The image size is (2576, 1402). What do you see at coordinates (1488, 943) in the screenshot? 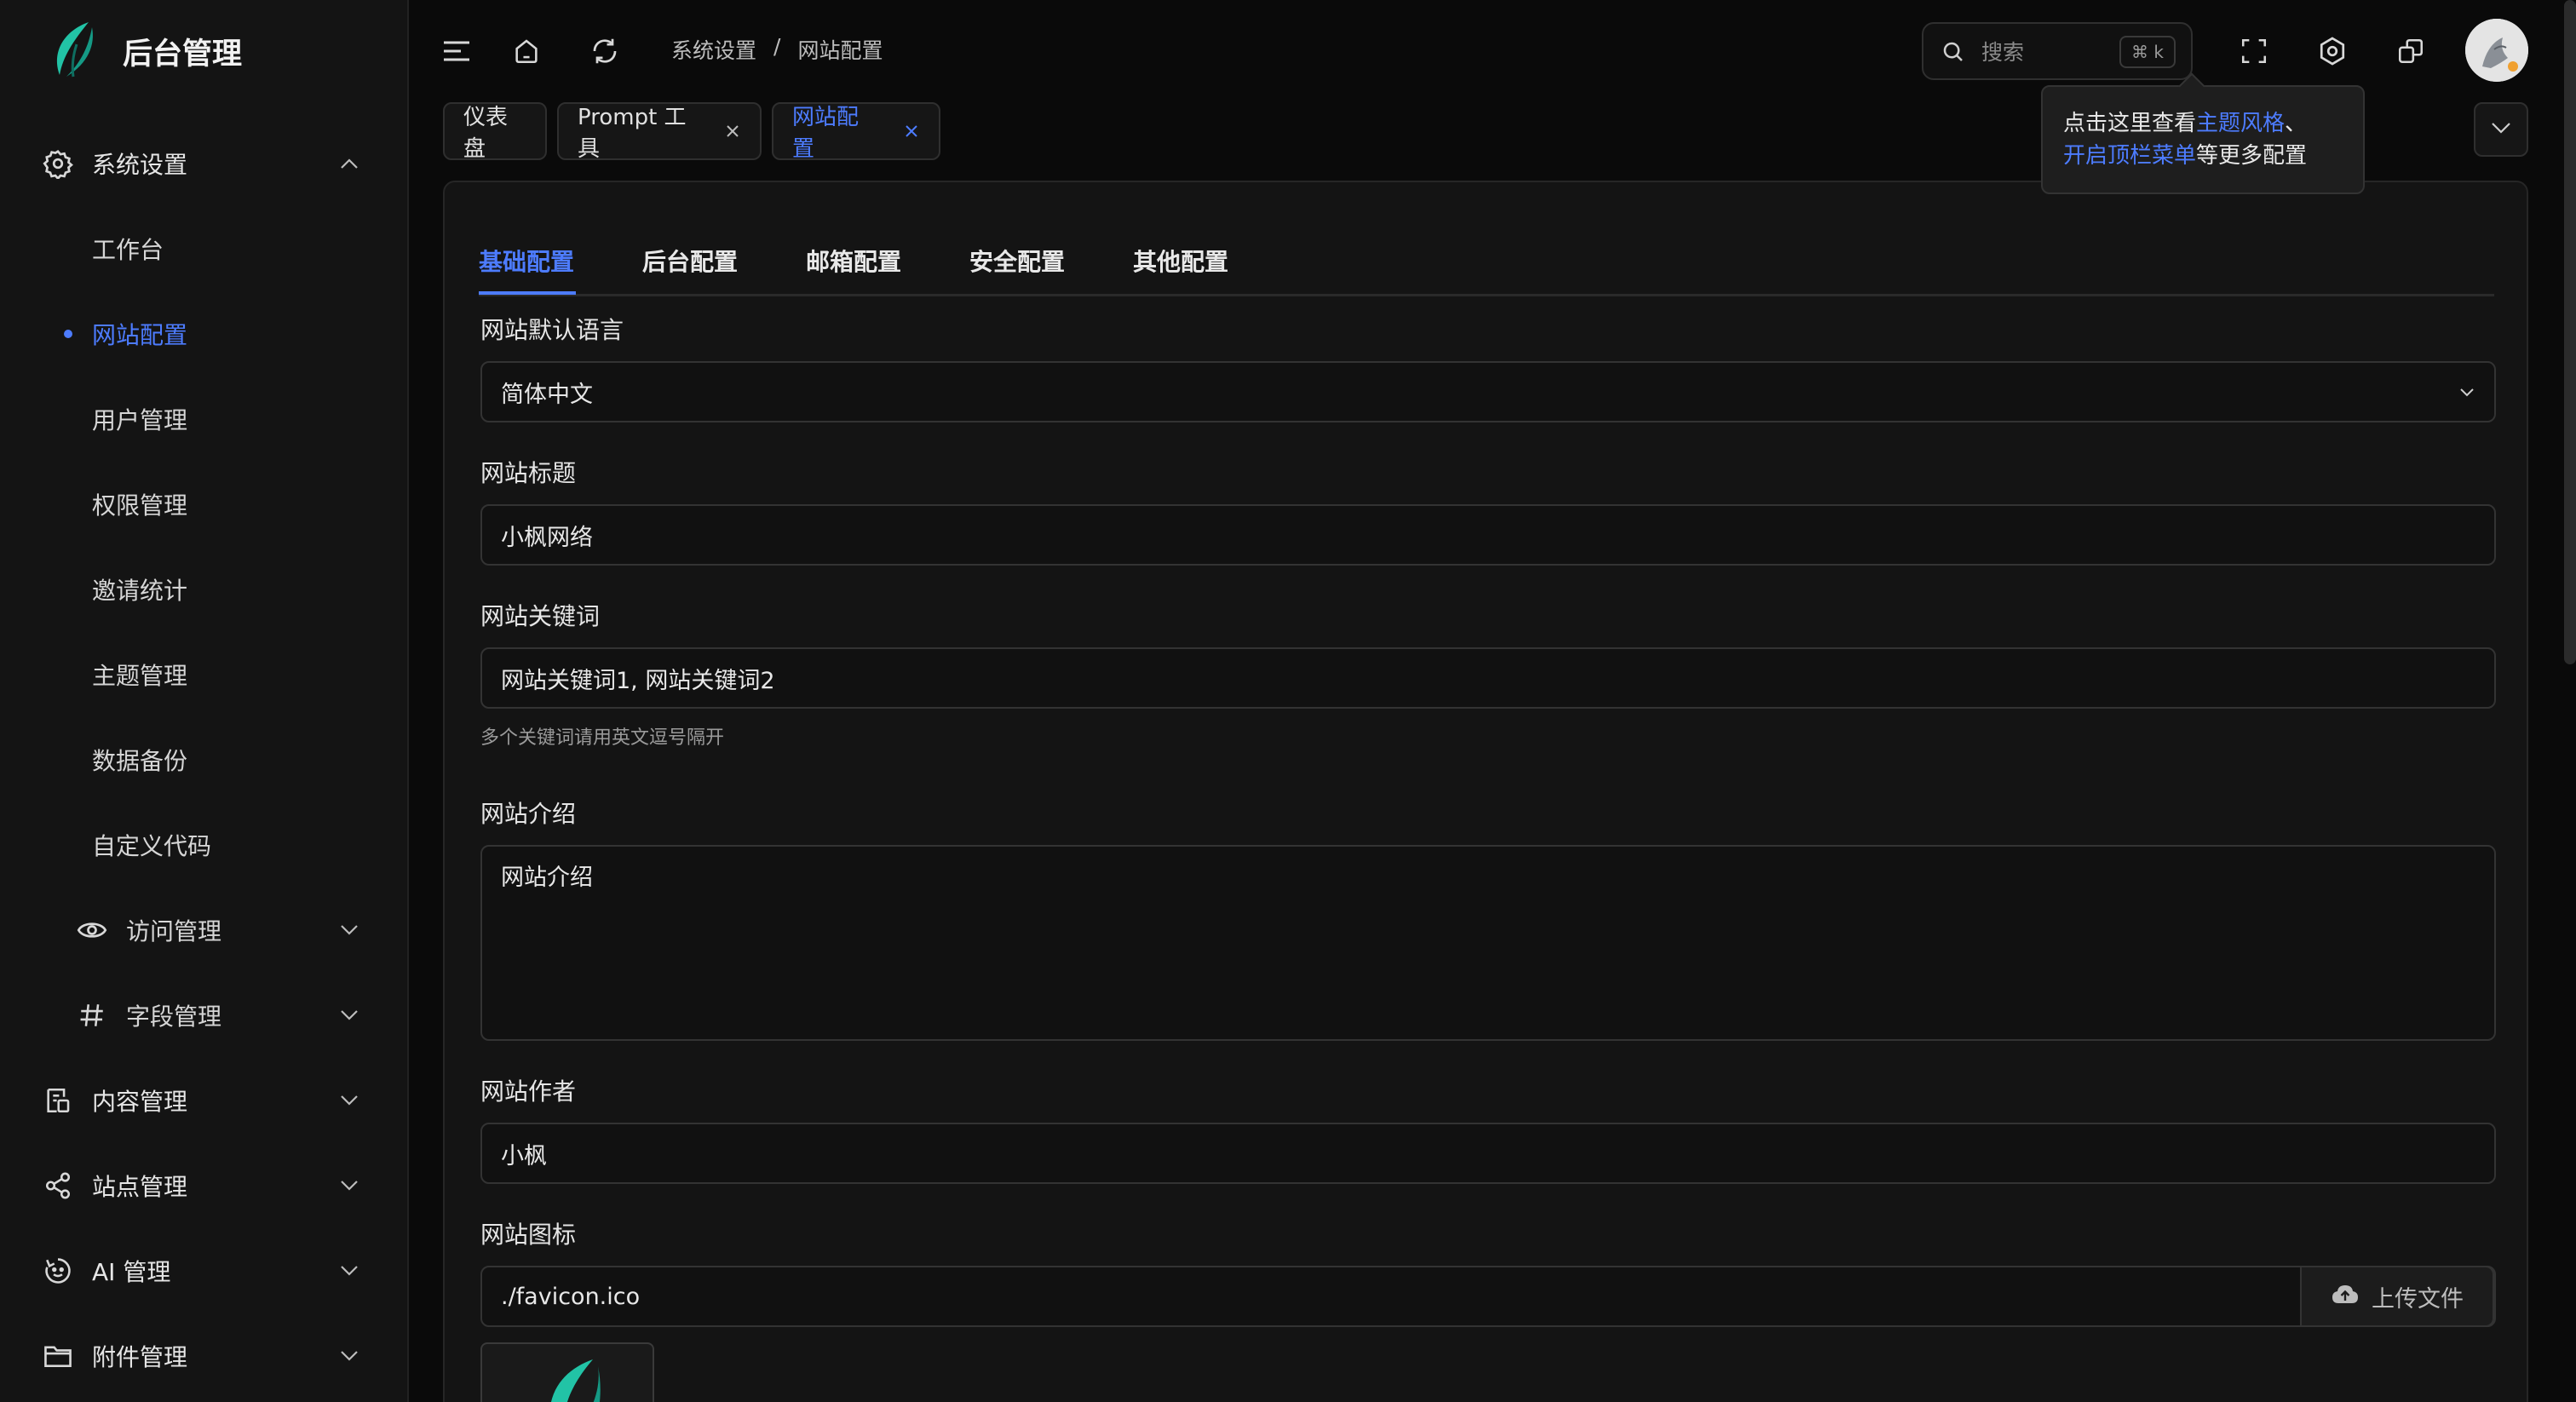
I see `intro-textarea: 网站介绍` at bounding box center [1488, 943].